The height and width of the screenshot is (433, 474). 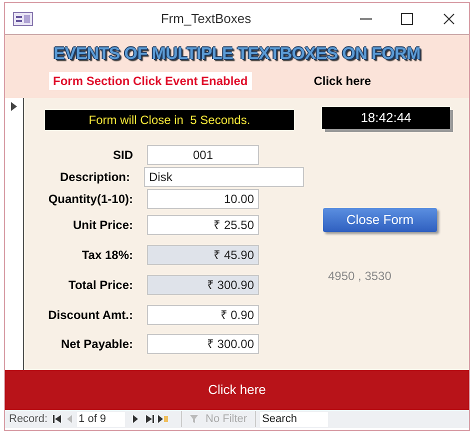 What do you see at coordinates (360, 276) in the screenshot?
I see `coordinates-text: 4950 , 3530` at bounding box center [360, 276].